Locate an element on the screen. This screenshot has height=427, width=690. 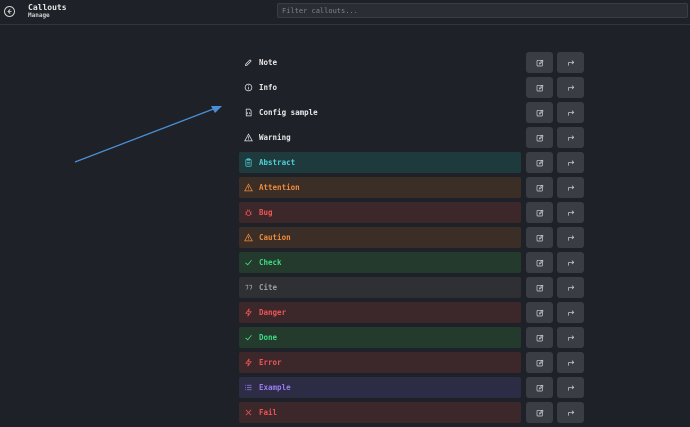
callout-preview: Warning is located at coordinates (380, 137).